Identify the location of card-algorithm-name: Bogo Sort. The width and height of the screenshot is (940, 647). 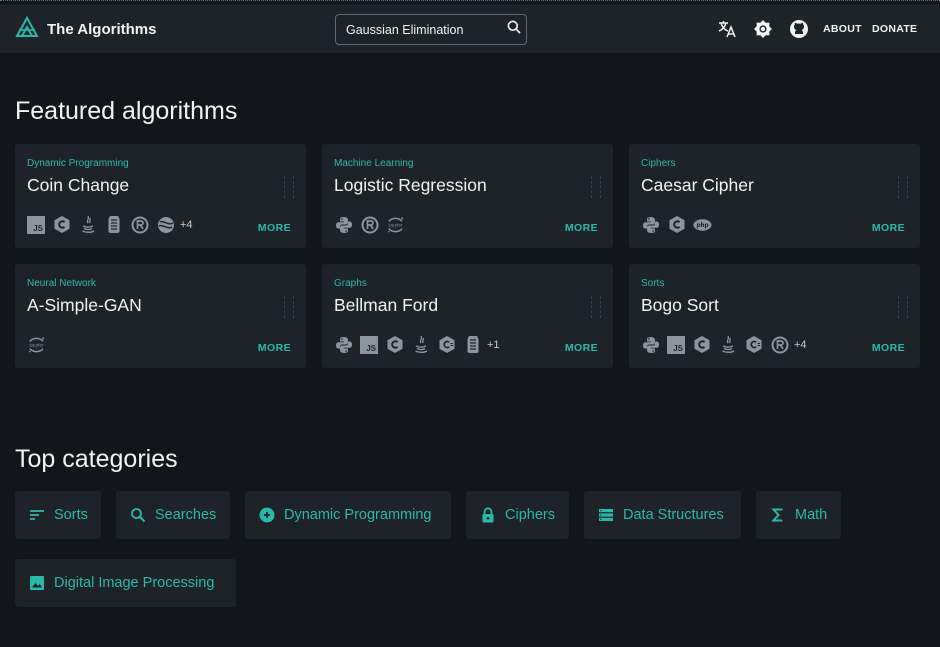
(680, 305).